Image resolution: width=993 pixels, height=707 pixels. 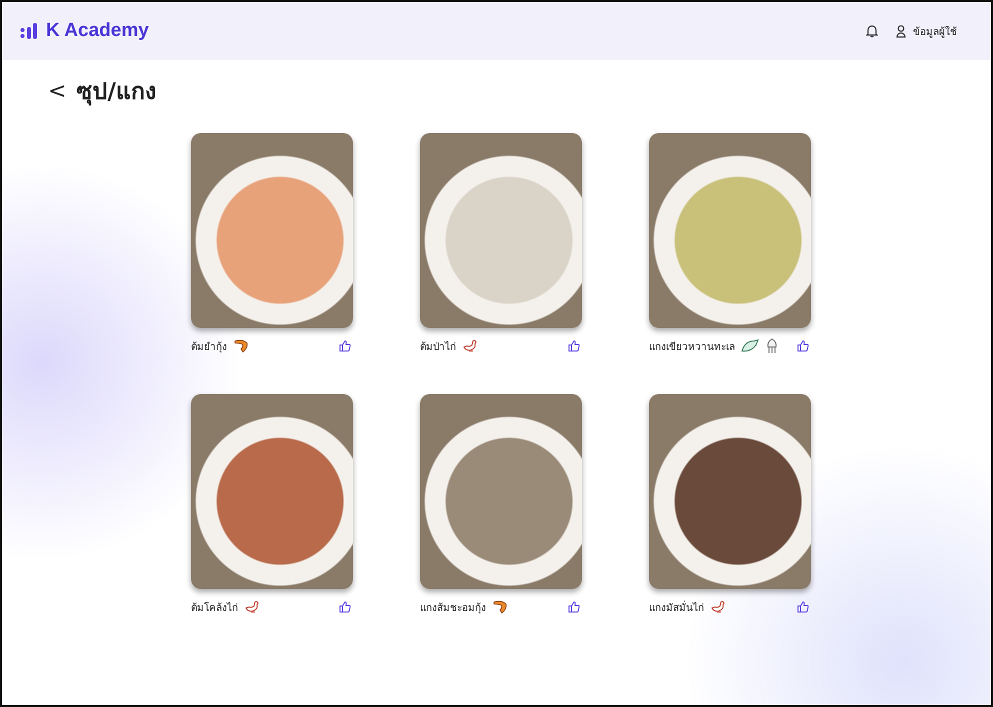 What do you see at coordinates (692, 346) in the screenshot?
I see `dish-name: แกงเขียวหวานทะเล` at bounding box center [692, 346].